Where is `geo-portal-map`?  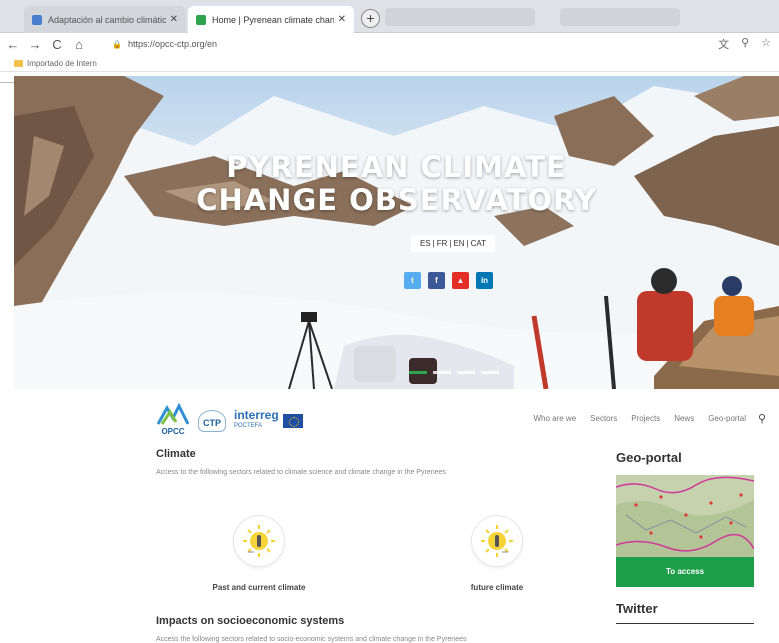 geo-portal-map is located at coordinates (685, 516).